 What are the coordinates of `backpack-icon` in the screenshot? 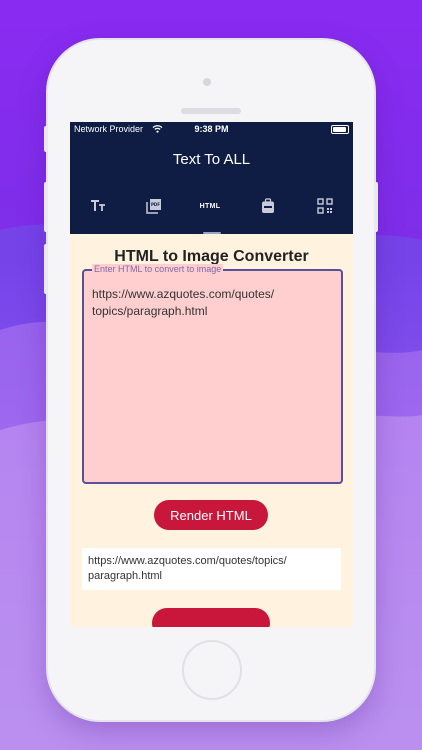 It's located at (268, 205).